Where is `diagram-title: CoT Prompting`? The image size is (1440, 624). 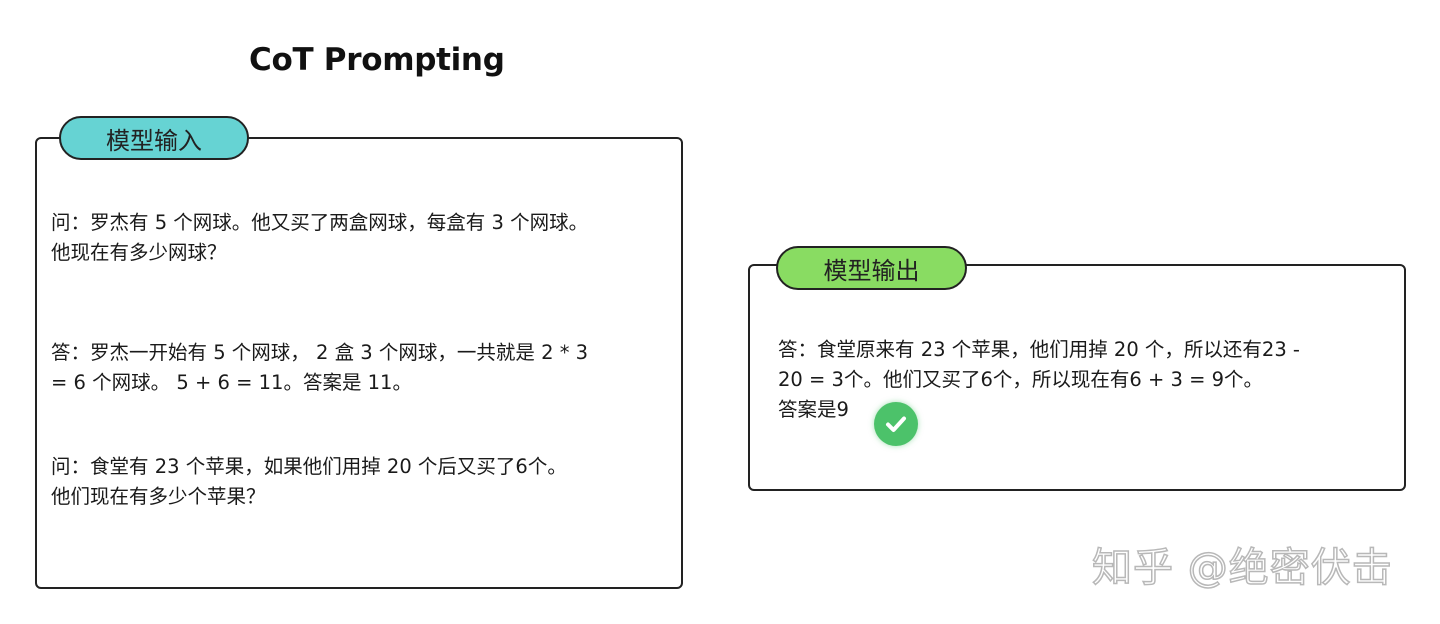
diagram-title: CoT Prompting is located at coordinates (377, 60).